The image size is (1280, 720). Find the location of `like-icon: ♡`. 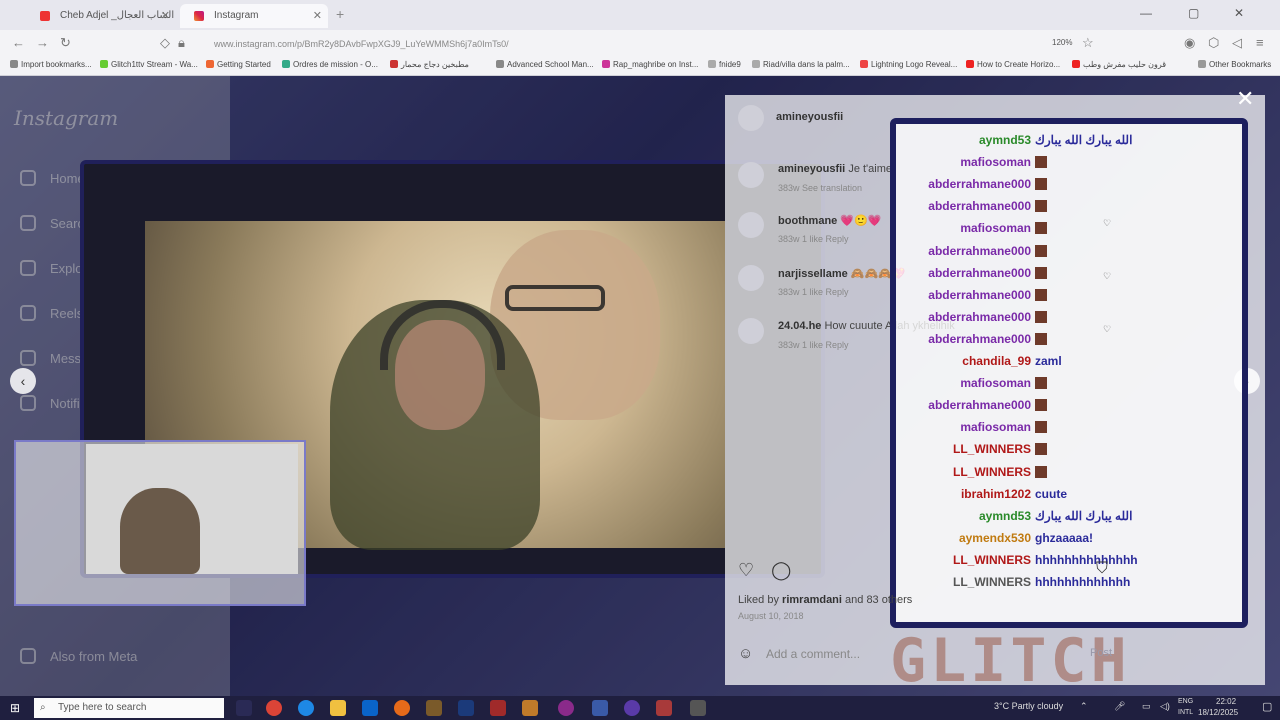

like-icon: ♡ is located at coordinates (746, 570).